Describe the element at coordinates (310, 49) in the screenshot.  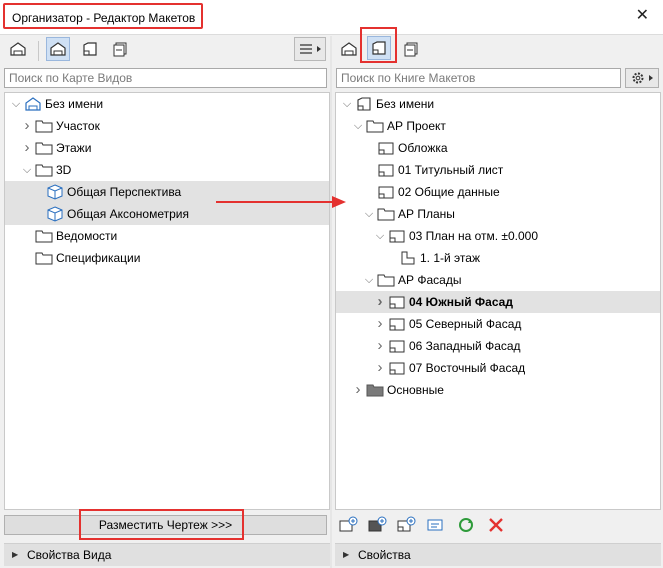
I see `menu-icon` at that location.